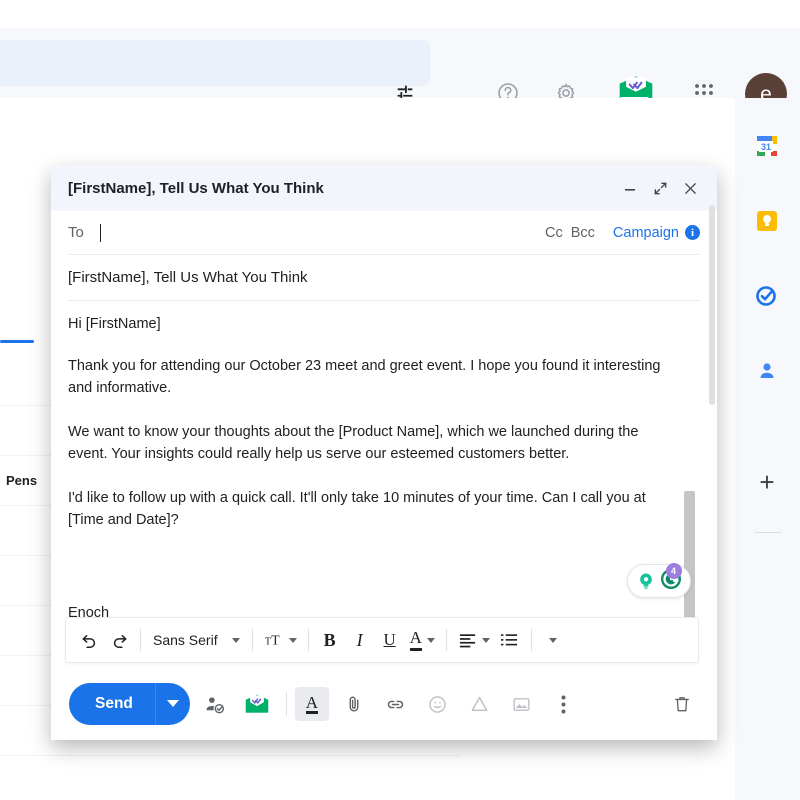  What do you see at coordinates (673, 570) in the screenshot?
I see `grammarly-badge: 4` at bounding box center [673, 570].